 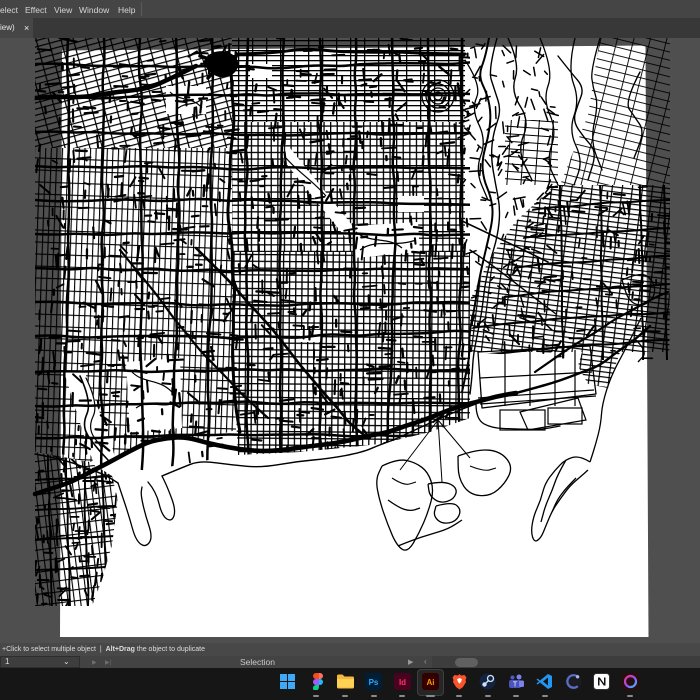 What do you see at coordinates (374, 682) in the screenshot?
I see `svg-text: Ps` at bounding box center [374, 682].